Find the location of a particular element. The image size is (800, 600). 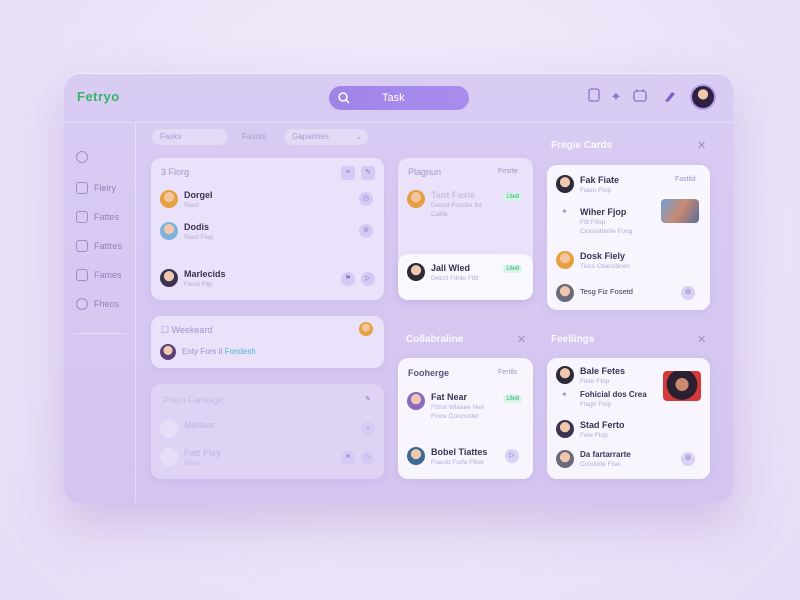

item-sub: Detcrt Fitnle Fittl is located at coordinates (455, 278).